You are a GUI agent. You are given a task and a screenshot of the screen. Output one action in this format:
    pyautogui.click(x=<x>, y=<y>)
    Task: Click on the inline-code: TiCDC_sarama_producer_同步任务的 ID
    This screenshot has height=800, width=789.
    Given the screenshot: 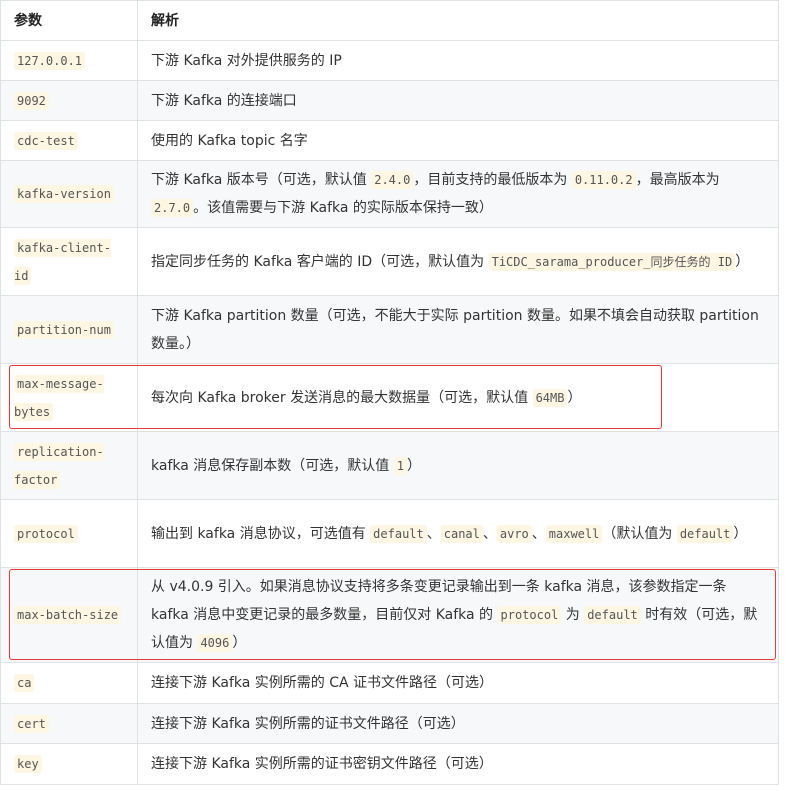 What is the action you would take?
    pyautogui.click(x=612, y=261)
    